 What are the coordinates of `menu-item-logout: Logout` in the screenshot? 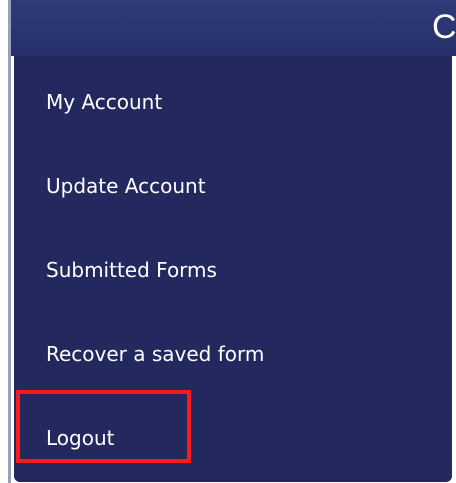 It's located at (80, 438).